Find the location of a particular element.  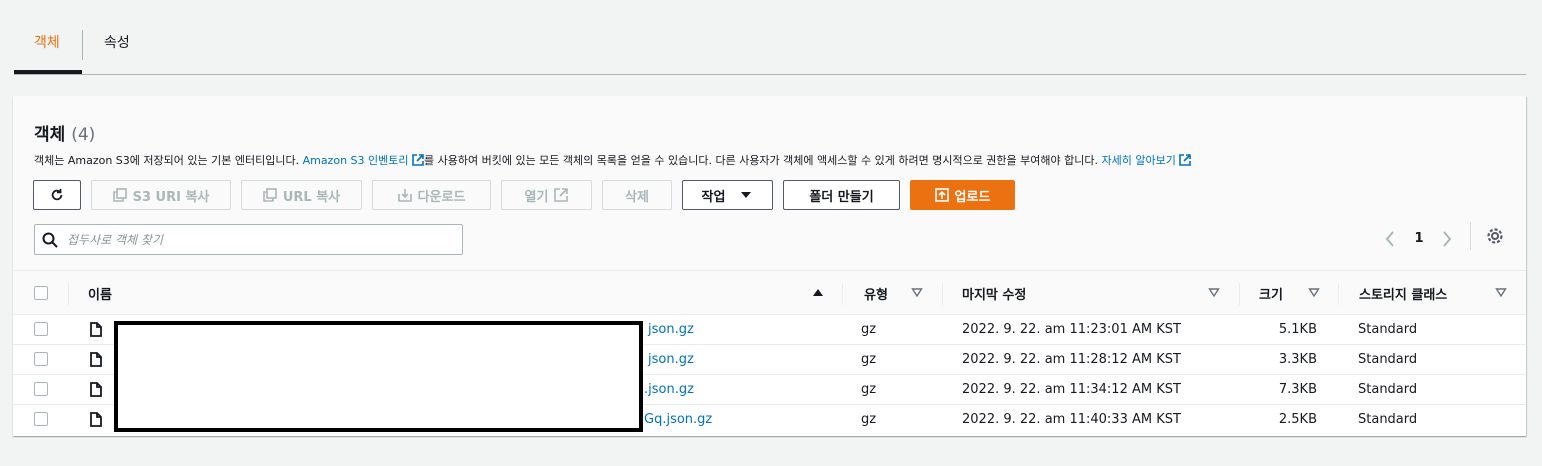

object-modified: 2022. 9. 22. am 11:28:12 AM KST is located at coordinates (1071, 359).